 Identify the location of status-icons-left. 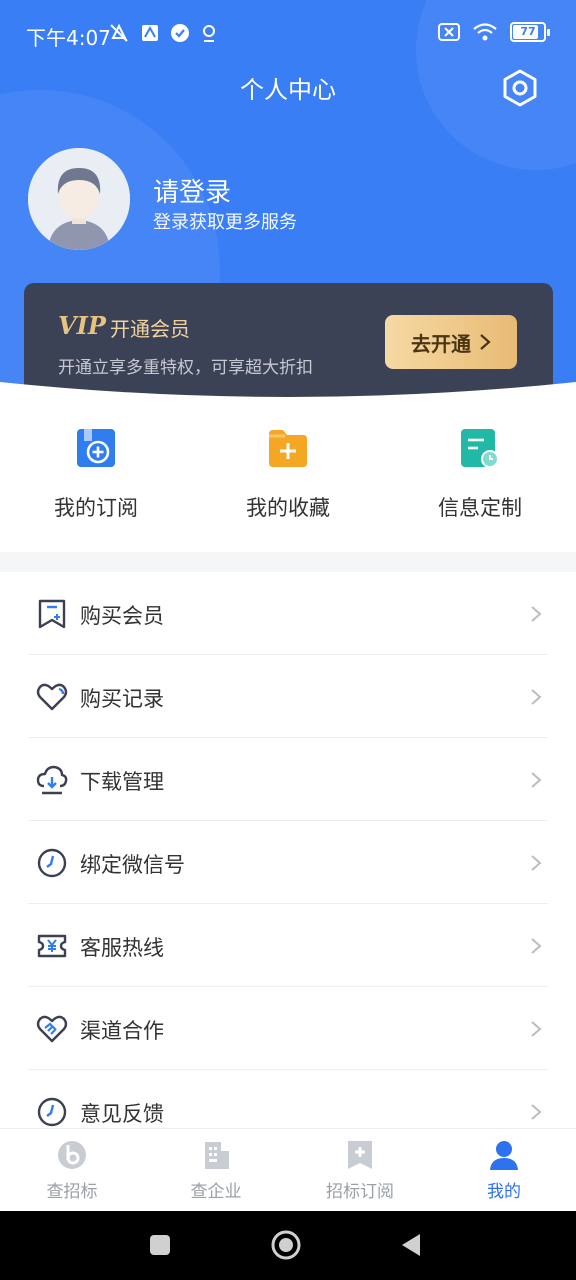
(163, 33).